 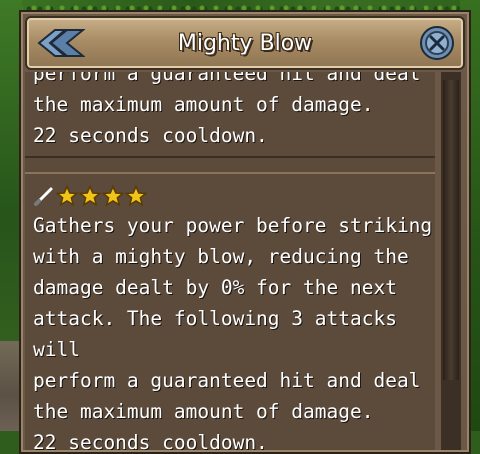 I want to click on title-bar: Mighty Blow, so click(x=245, y=43).